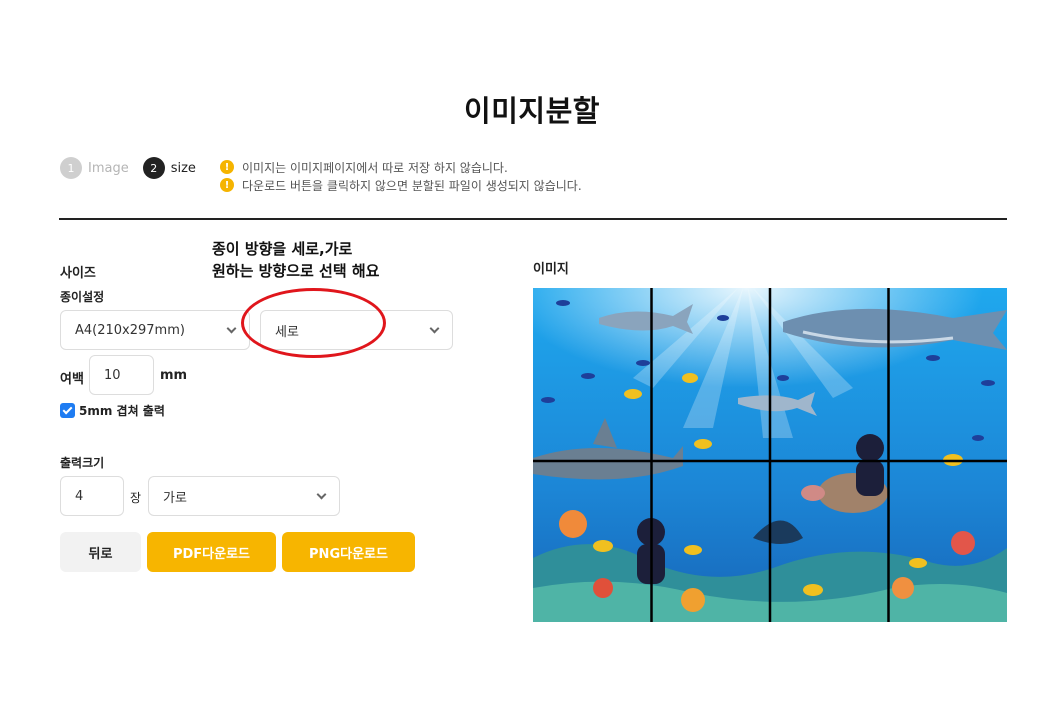 This screenshot has width=1040, height=720. What do you see at coordinates (82, 463) in the screenshot?
I see `output-size-title: 출력크기` at bounding box center [82, 463].